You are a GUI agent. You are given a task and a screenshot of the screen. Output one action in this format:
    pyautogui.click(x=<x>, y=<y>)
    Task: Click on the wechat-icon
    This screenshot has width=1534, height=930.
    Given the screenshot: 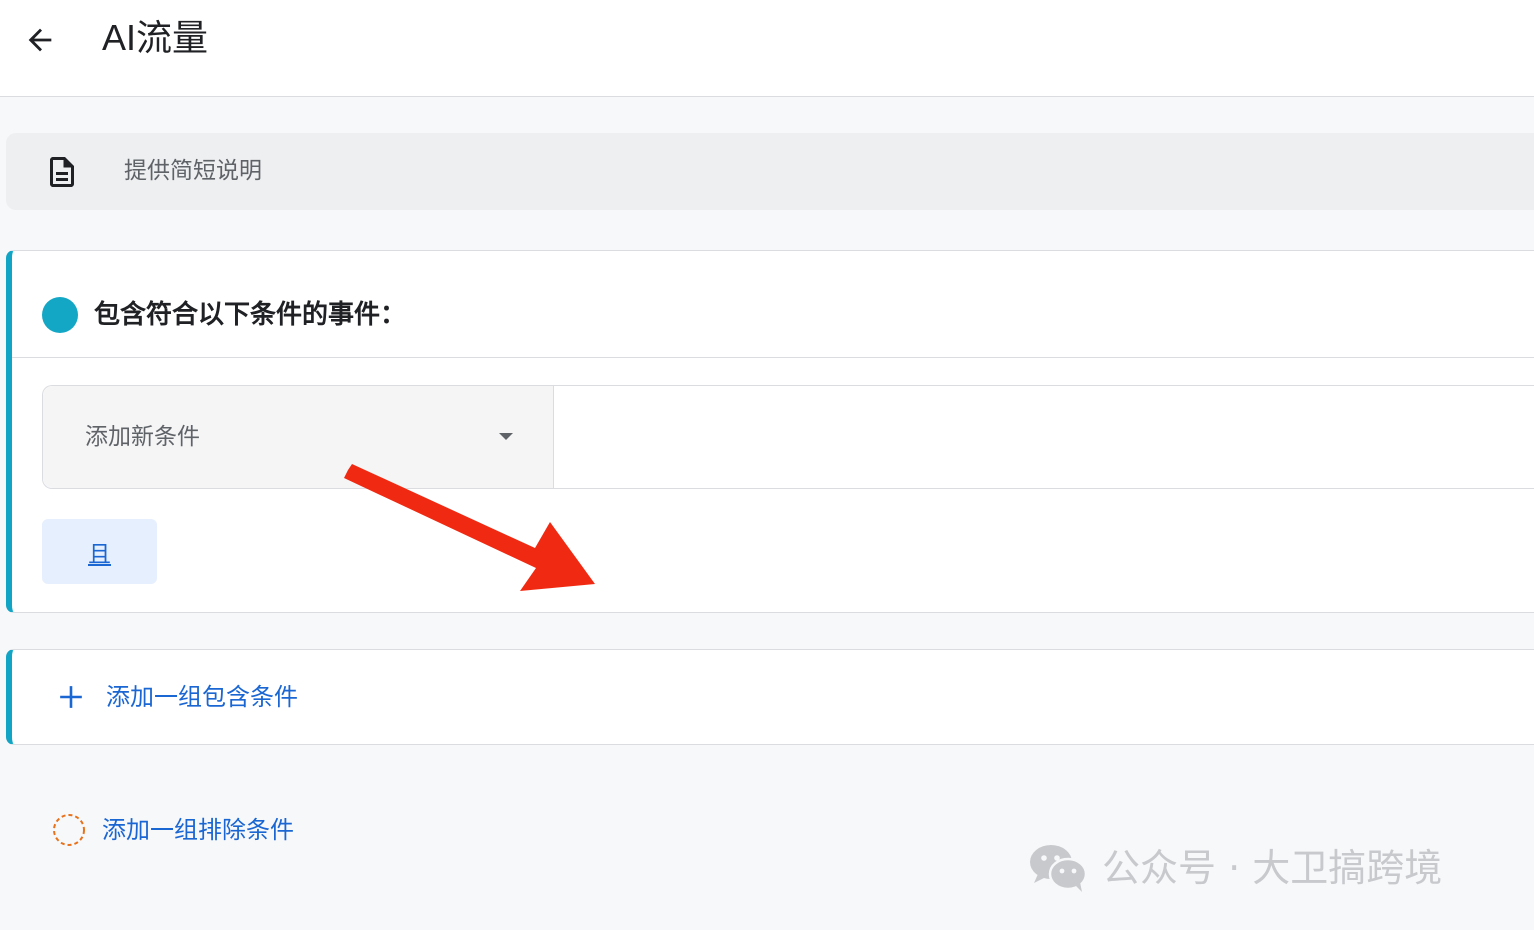 What is the action you would take?
    pyautogui.click(x=1059, y=868)
    